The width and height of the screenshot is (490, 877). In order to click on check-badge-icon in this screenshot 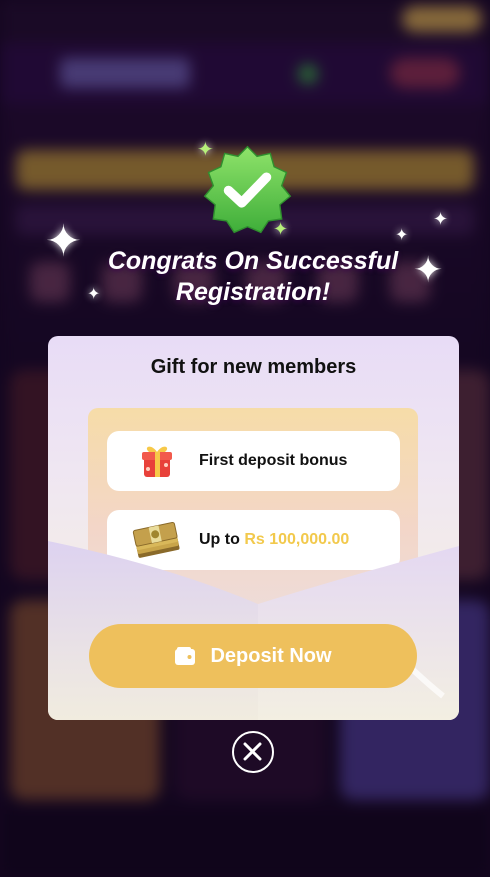, I will do `click(247, 189)`.